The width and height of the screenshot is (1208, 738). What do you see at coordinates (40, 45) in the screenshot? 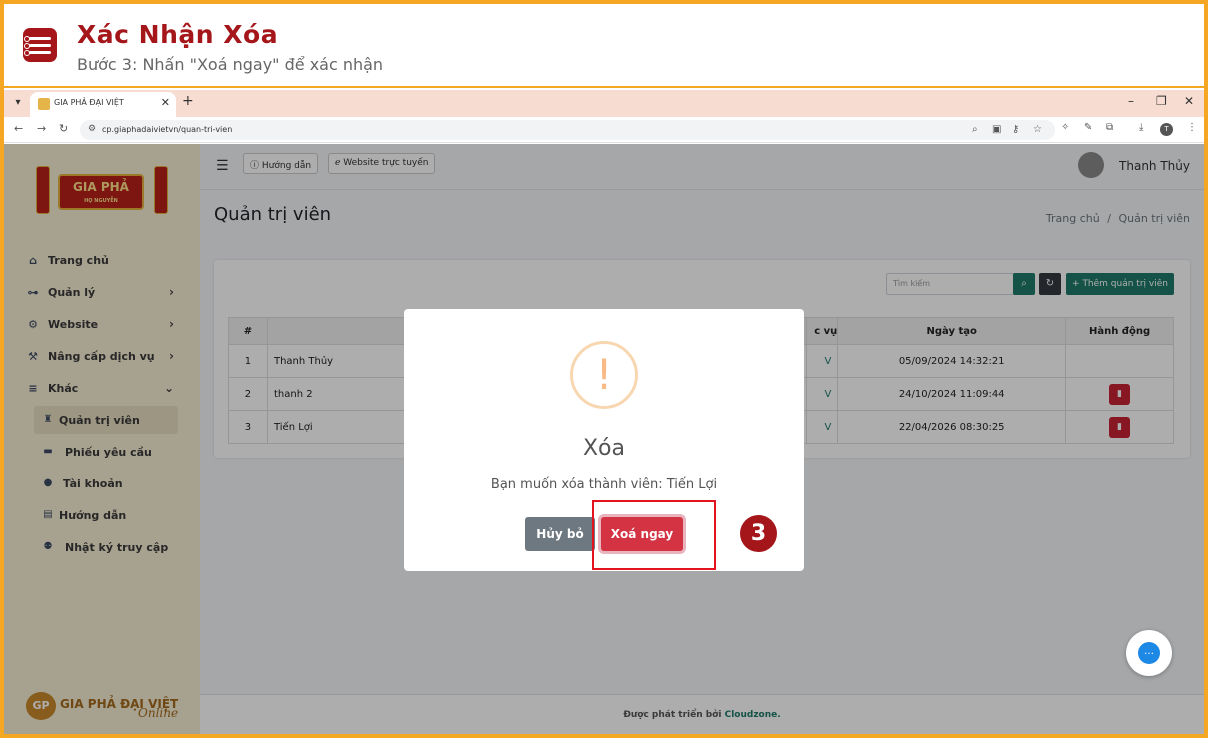
I see `list-icon` at bounding box center [40, 45].